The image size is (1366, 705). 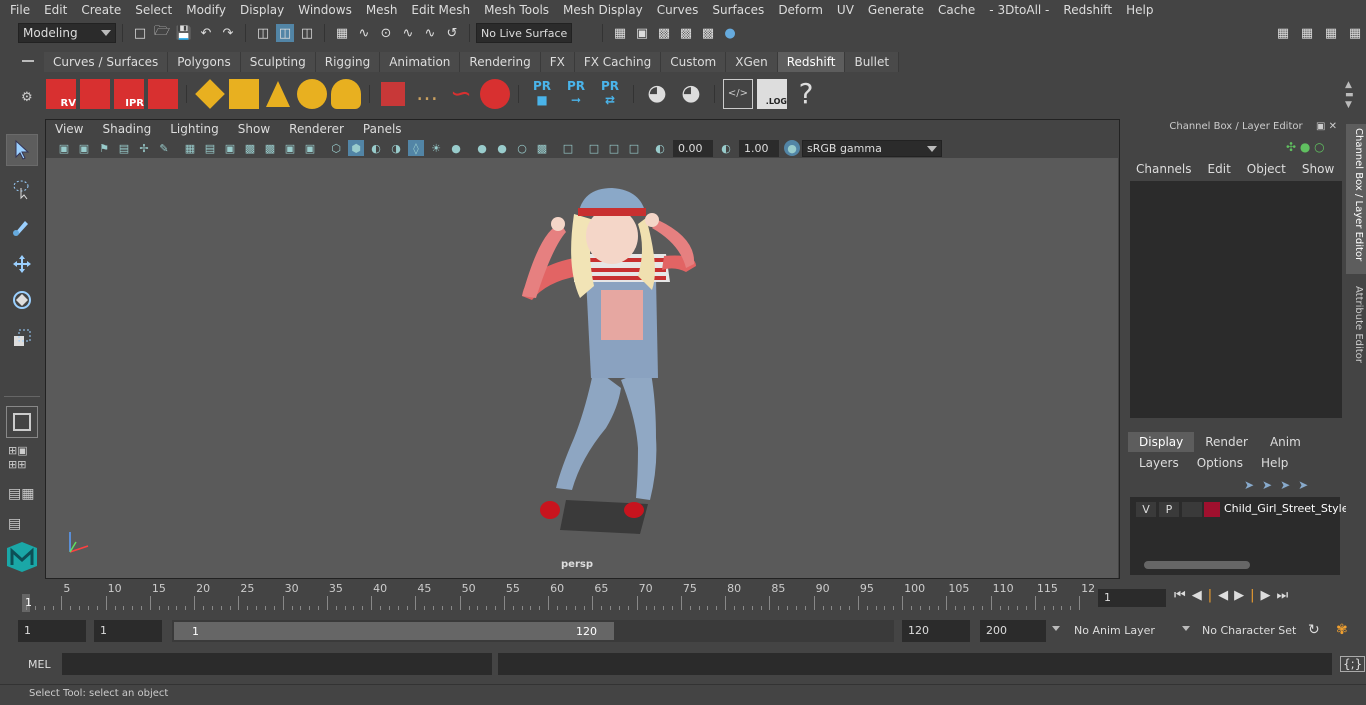 I want to click on move-tool-icon, so click(x=22, y=264).